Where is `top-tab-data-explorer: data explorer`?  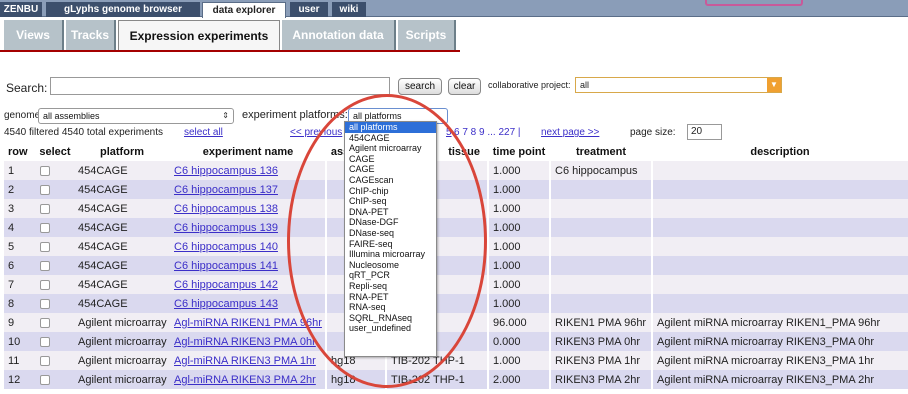
top-tab-data-explorer: data explorer is located at coordinates (244, 10).